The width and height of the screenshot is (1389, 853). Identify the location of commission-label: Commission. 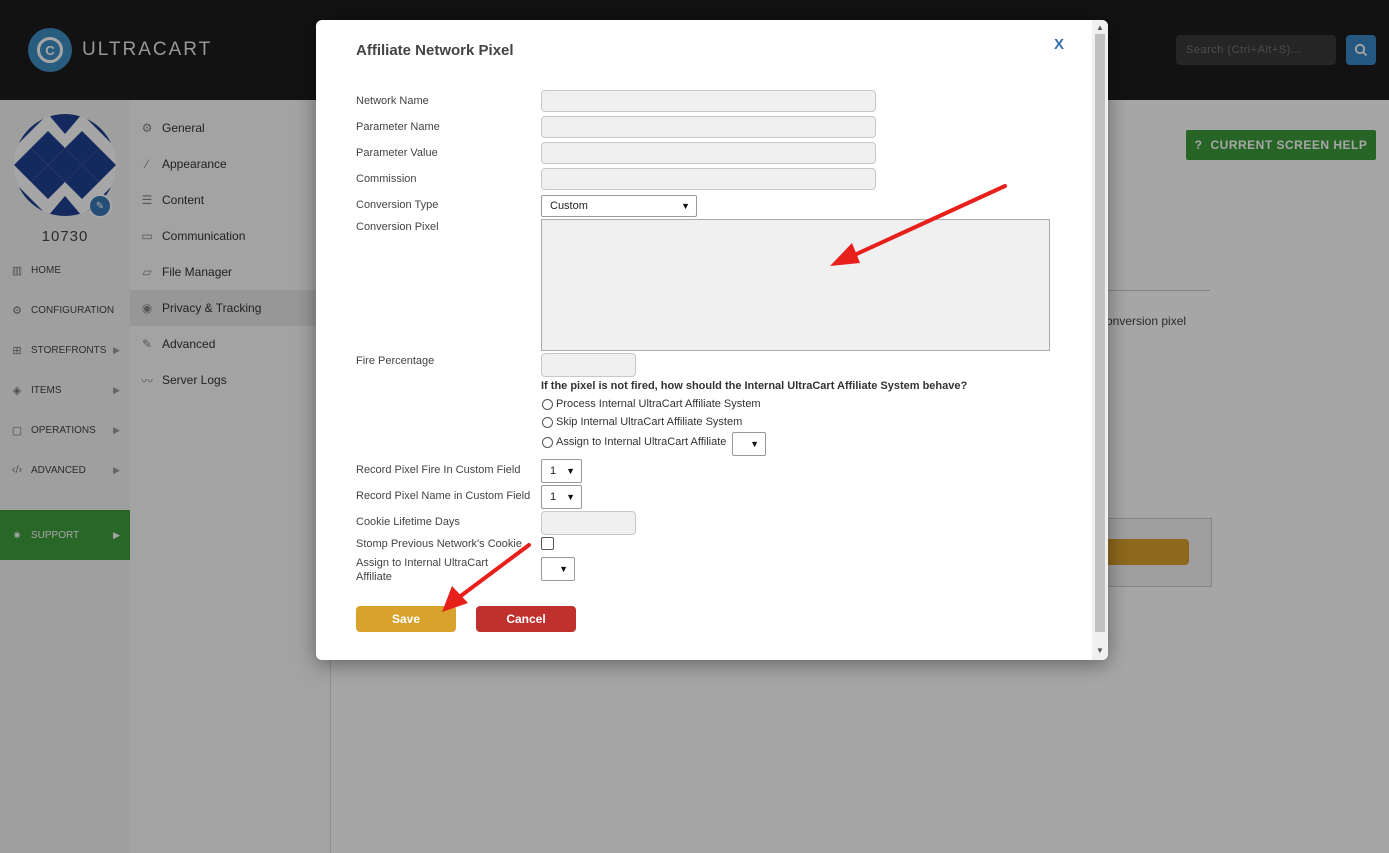
(386, 179).